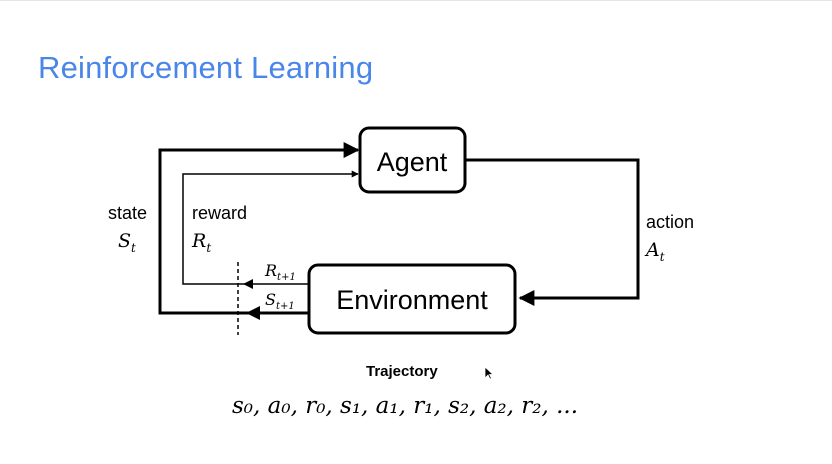 The image size is (832, 464). Describe the element at coordinates (219, 213) in the screenshot. I see `reward-label: reward` at that location.